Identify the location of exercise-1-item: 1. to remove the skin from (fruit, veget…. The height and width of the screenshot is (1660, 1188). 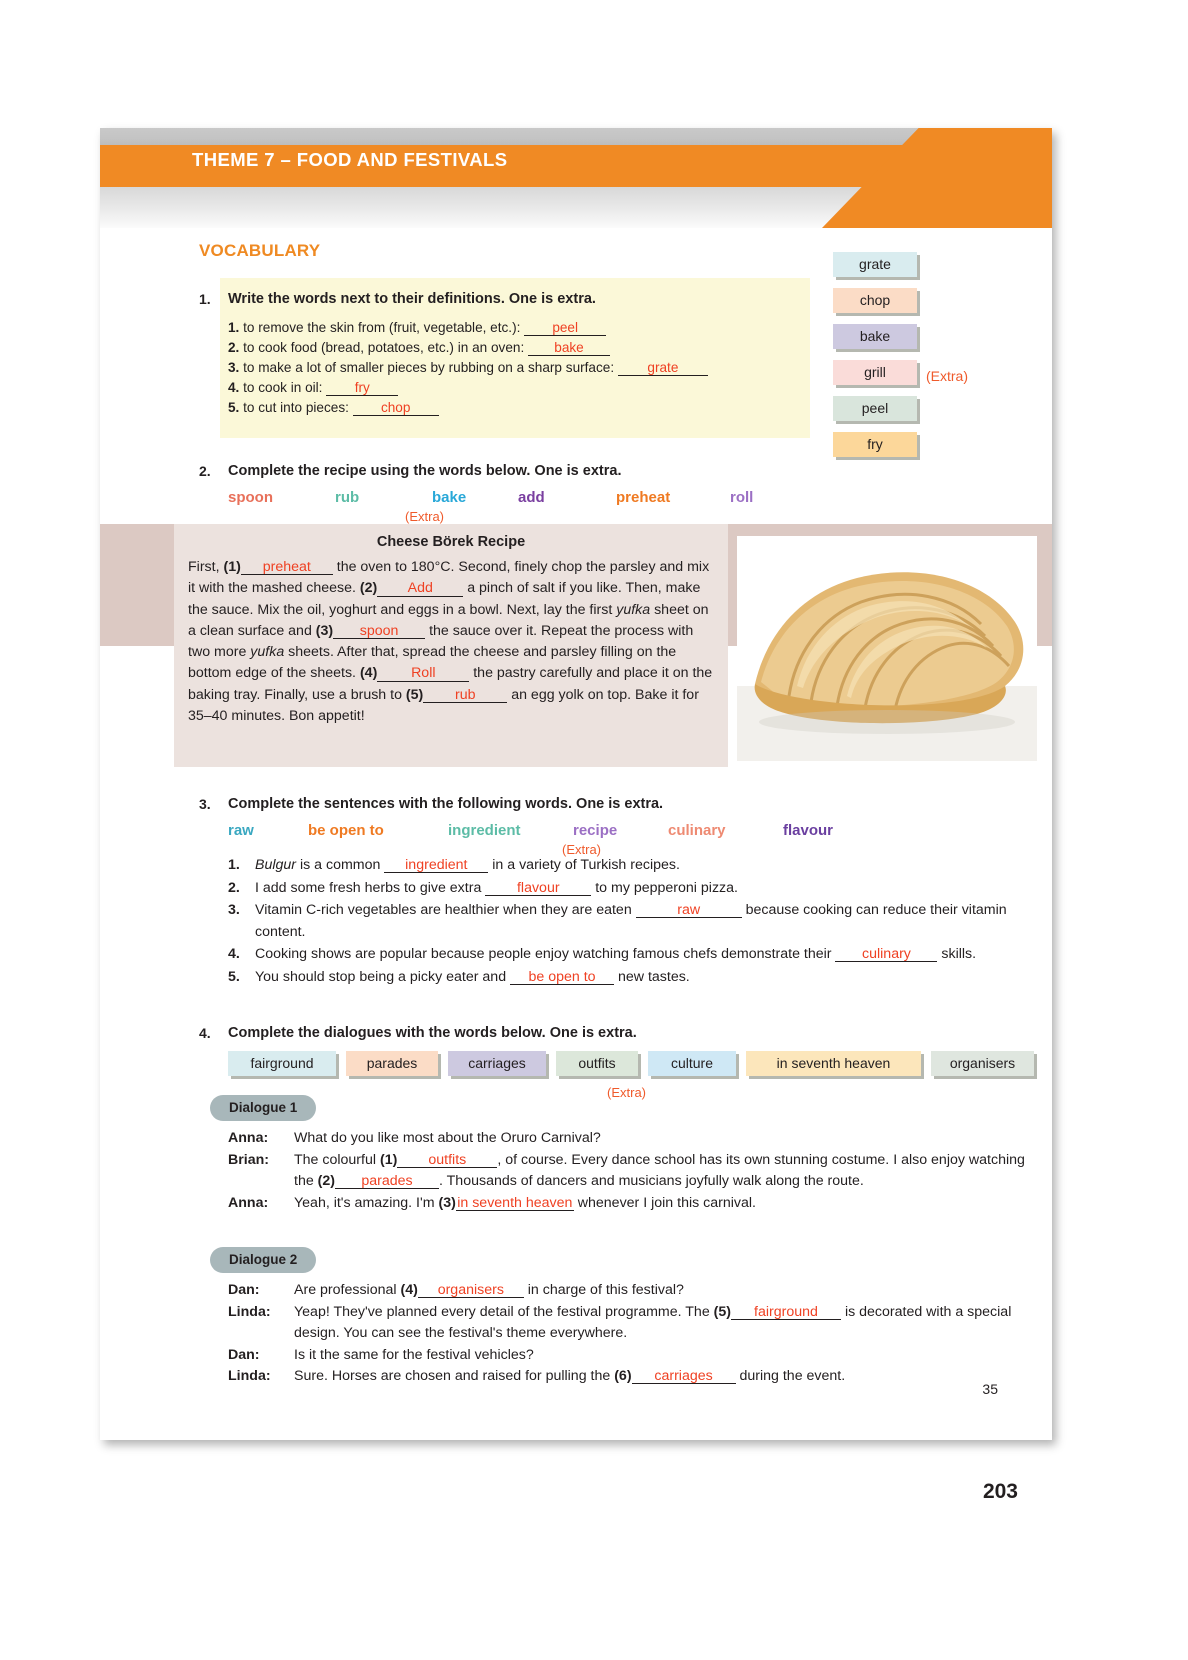
(468, 328).